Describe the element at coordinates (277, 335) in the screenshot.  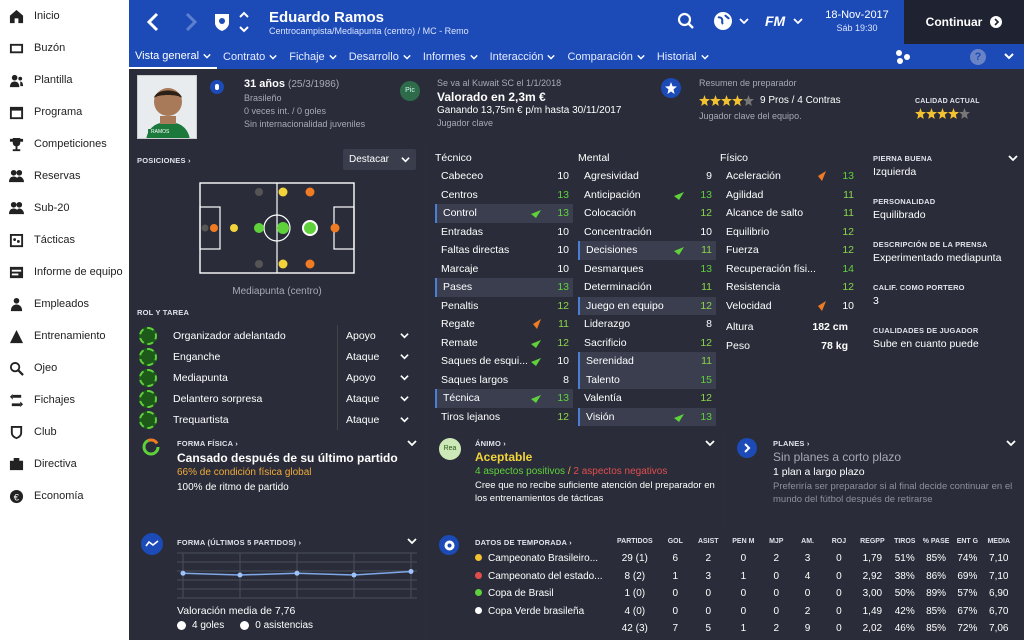
I see `role-row: Organizador adelantado Apoyo` at that location.